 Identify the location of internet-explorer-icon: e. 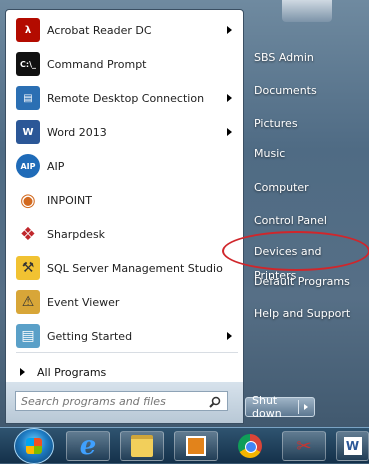
(88, 446).